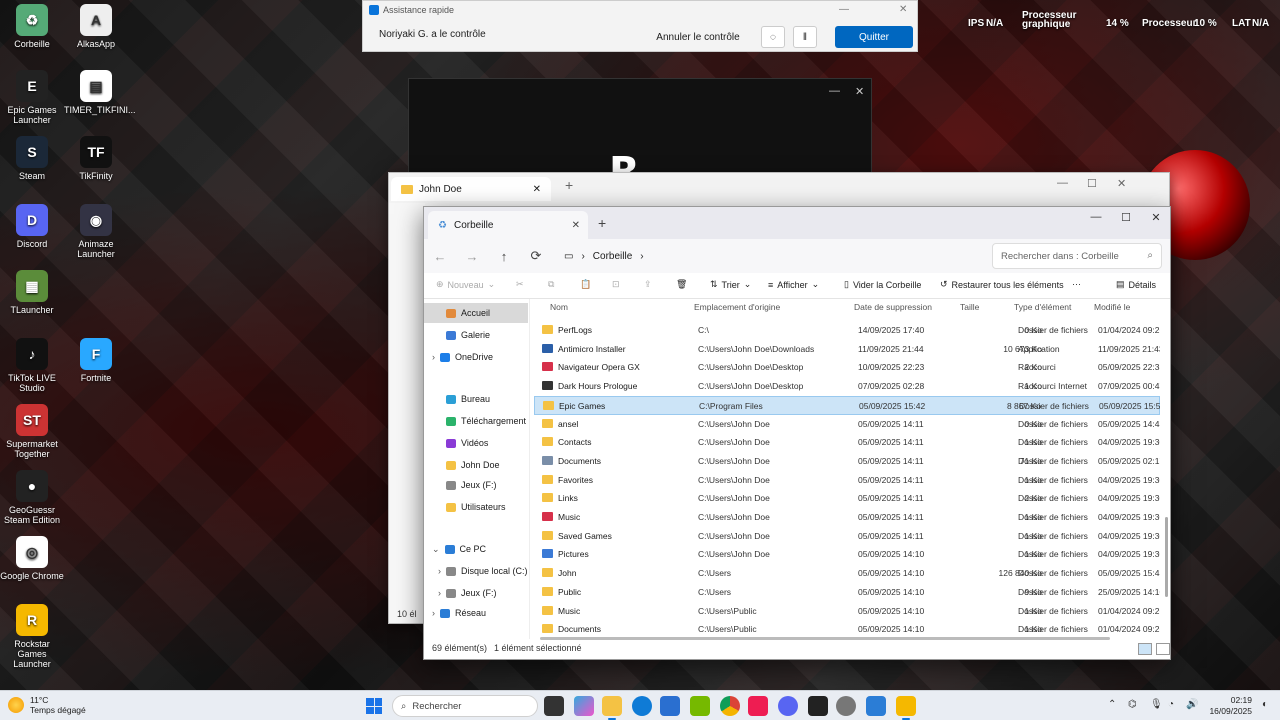 The height and width of the screenshot is (720, 1280). What do you see at coordinates (874, 37) in the screenshot?
I see `quit-button: Quitter` at bounding box center [874, 37].